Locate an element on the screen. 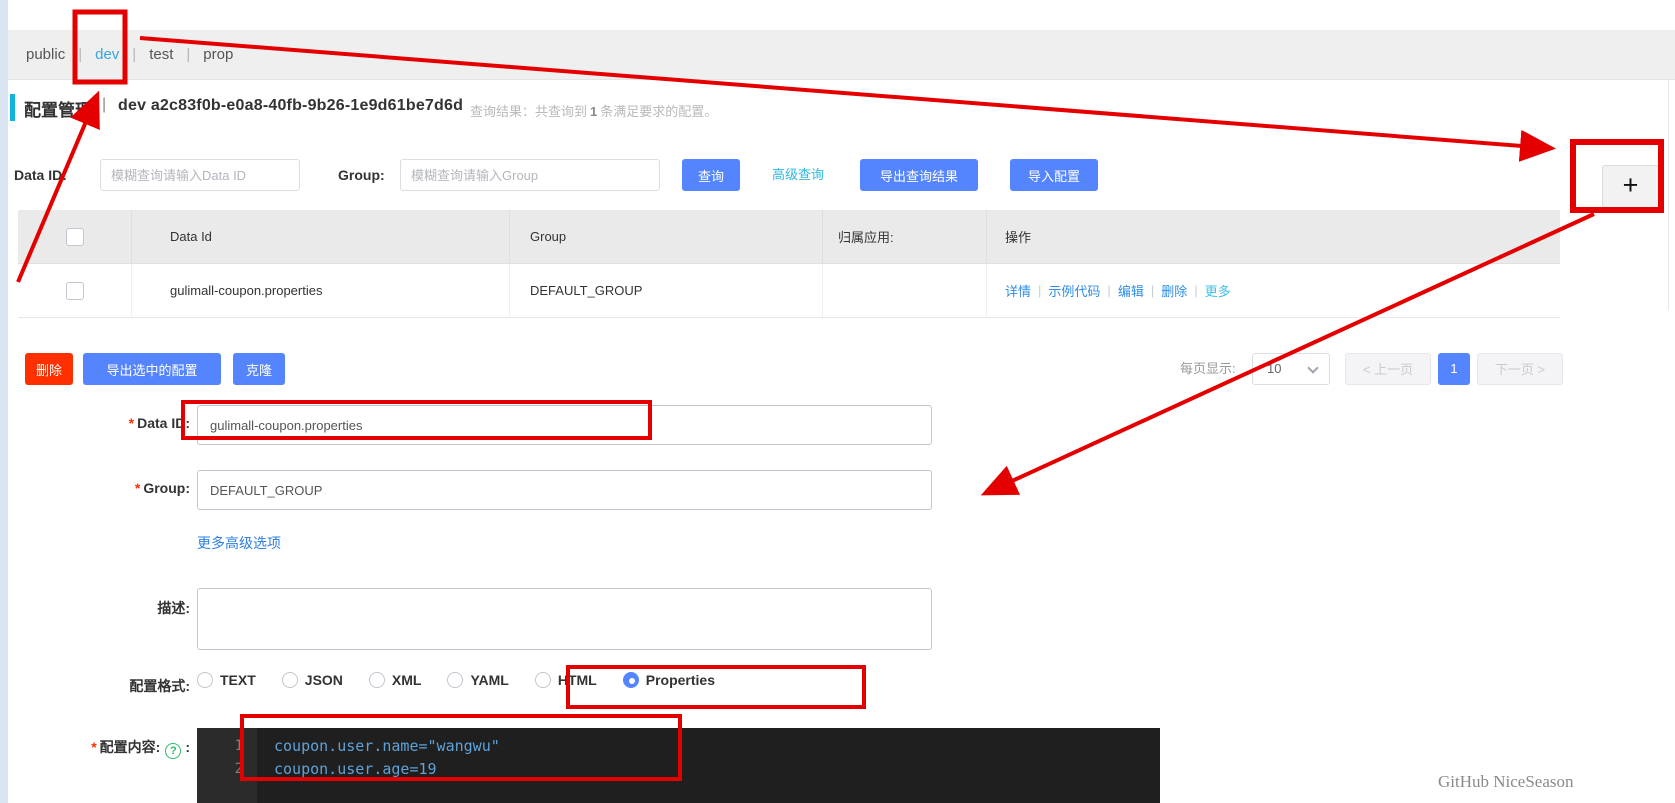 This screenshot has height=803, width=1675. form-format-label: 配置格式: is located at coordinates (159, 686).